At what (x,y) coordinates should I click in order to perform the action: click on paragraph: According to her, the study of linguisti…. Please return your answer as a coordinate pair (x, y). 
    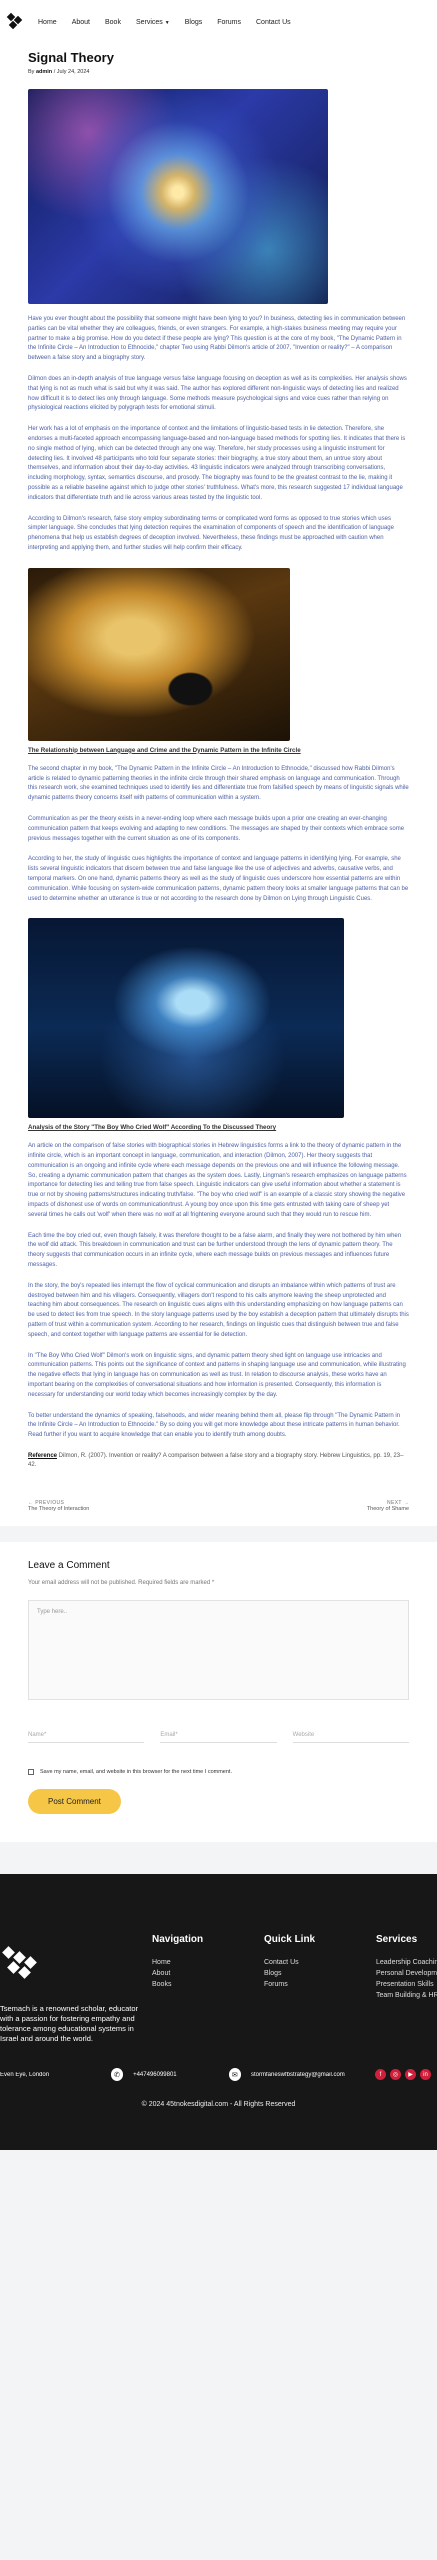
    Looking at the image, I should click on (218, 879).